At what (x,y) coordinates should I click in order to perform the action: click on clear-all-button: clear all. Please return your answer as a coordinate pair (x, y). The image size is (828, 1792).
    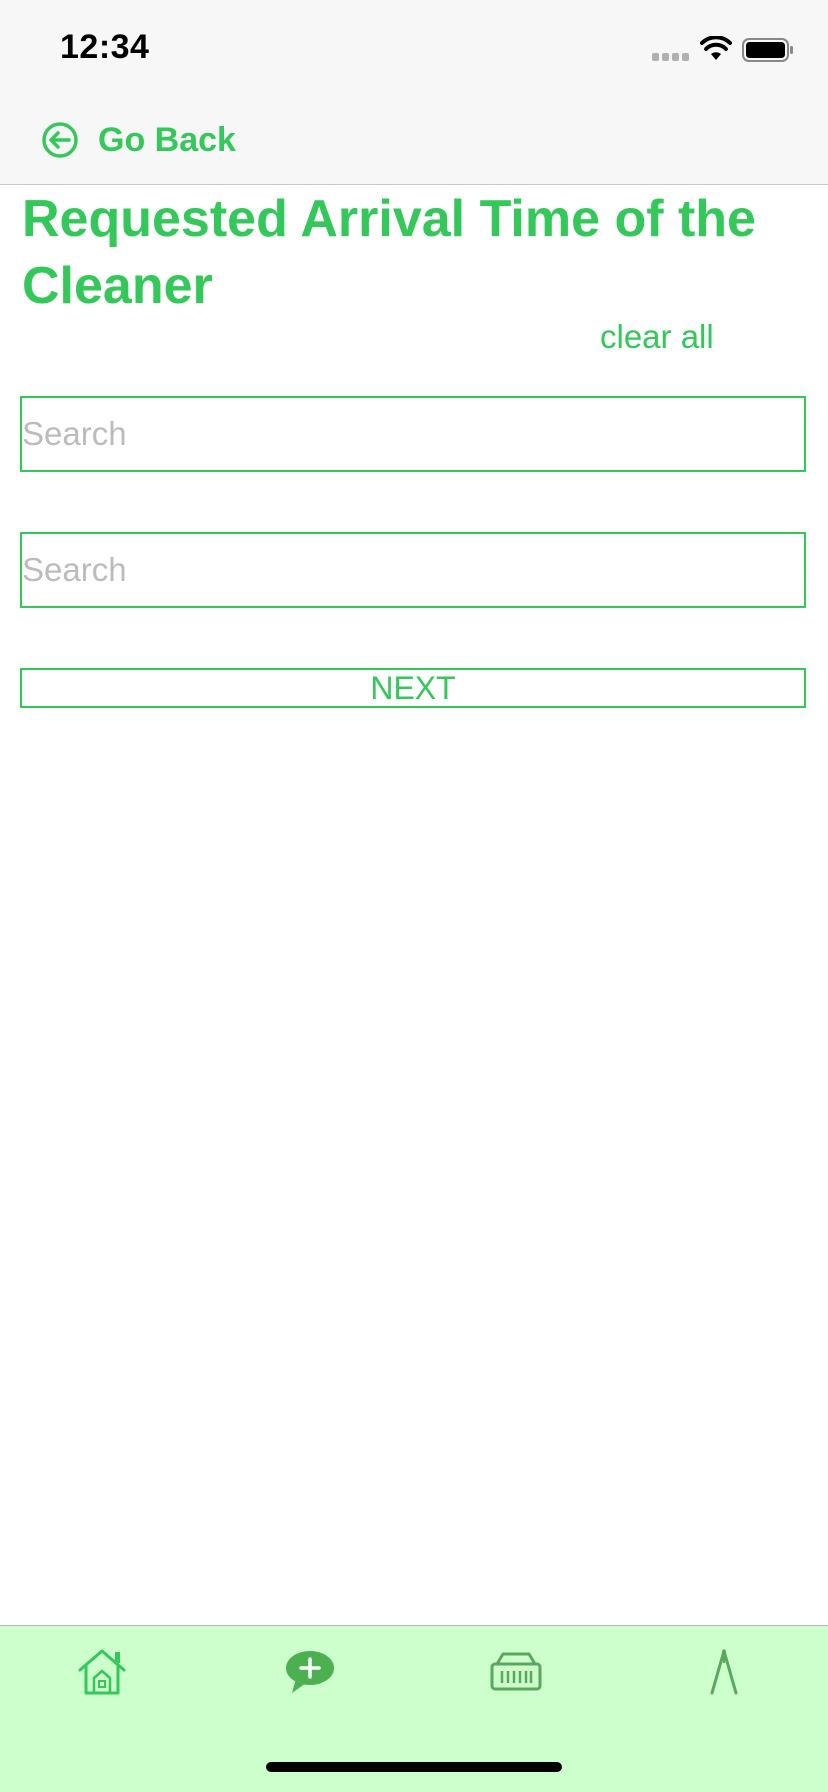
    Looking at the image, I should click on (657, 337).